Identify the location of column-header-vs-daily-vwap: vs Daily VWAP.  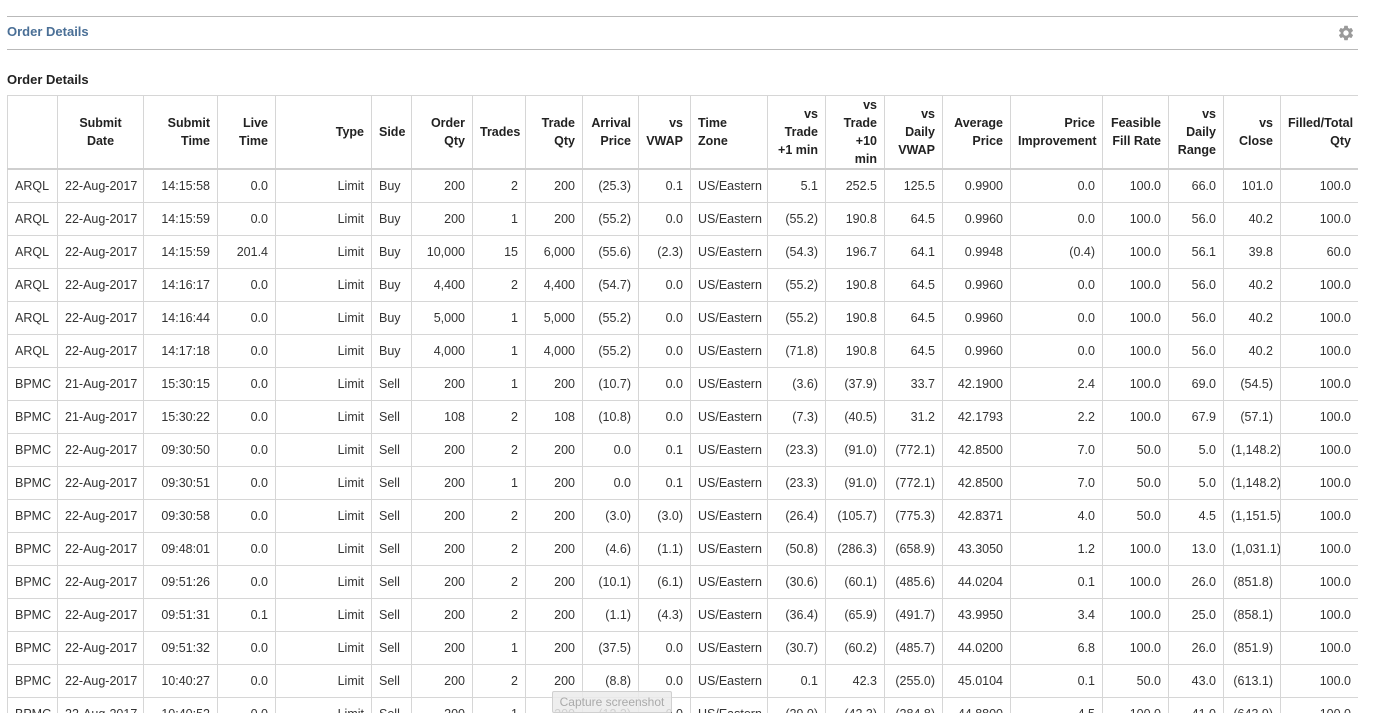
(913, 132).